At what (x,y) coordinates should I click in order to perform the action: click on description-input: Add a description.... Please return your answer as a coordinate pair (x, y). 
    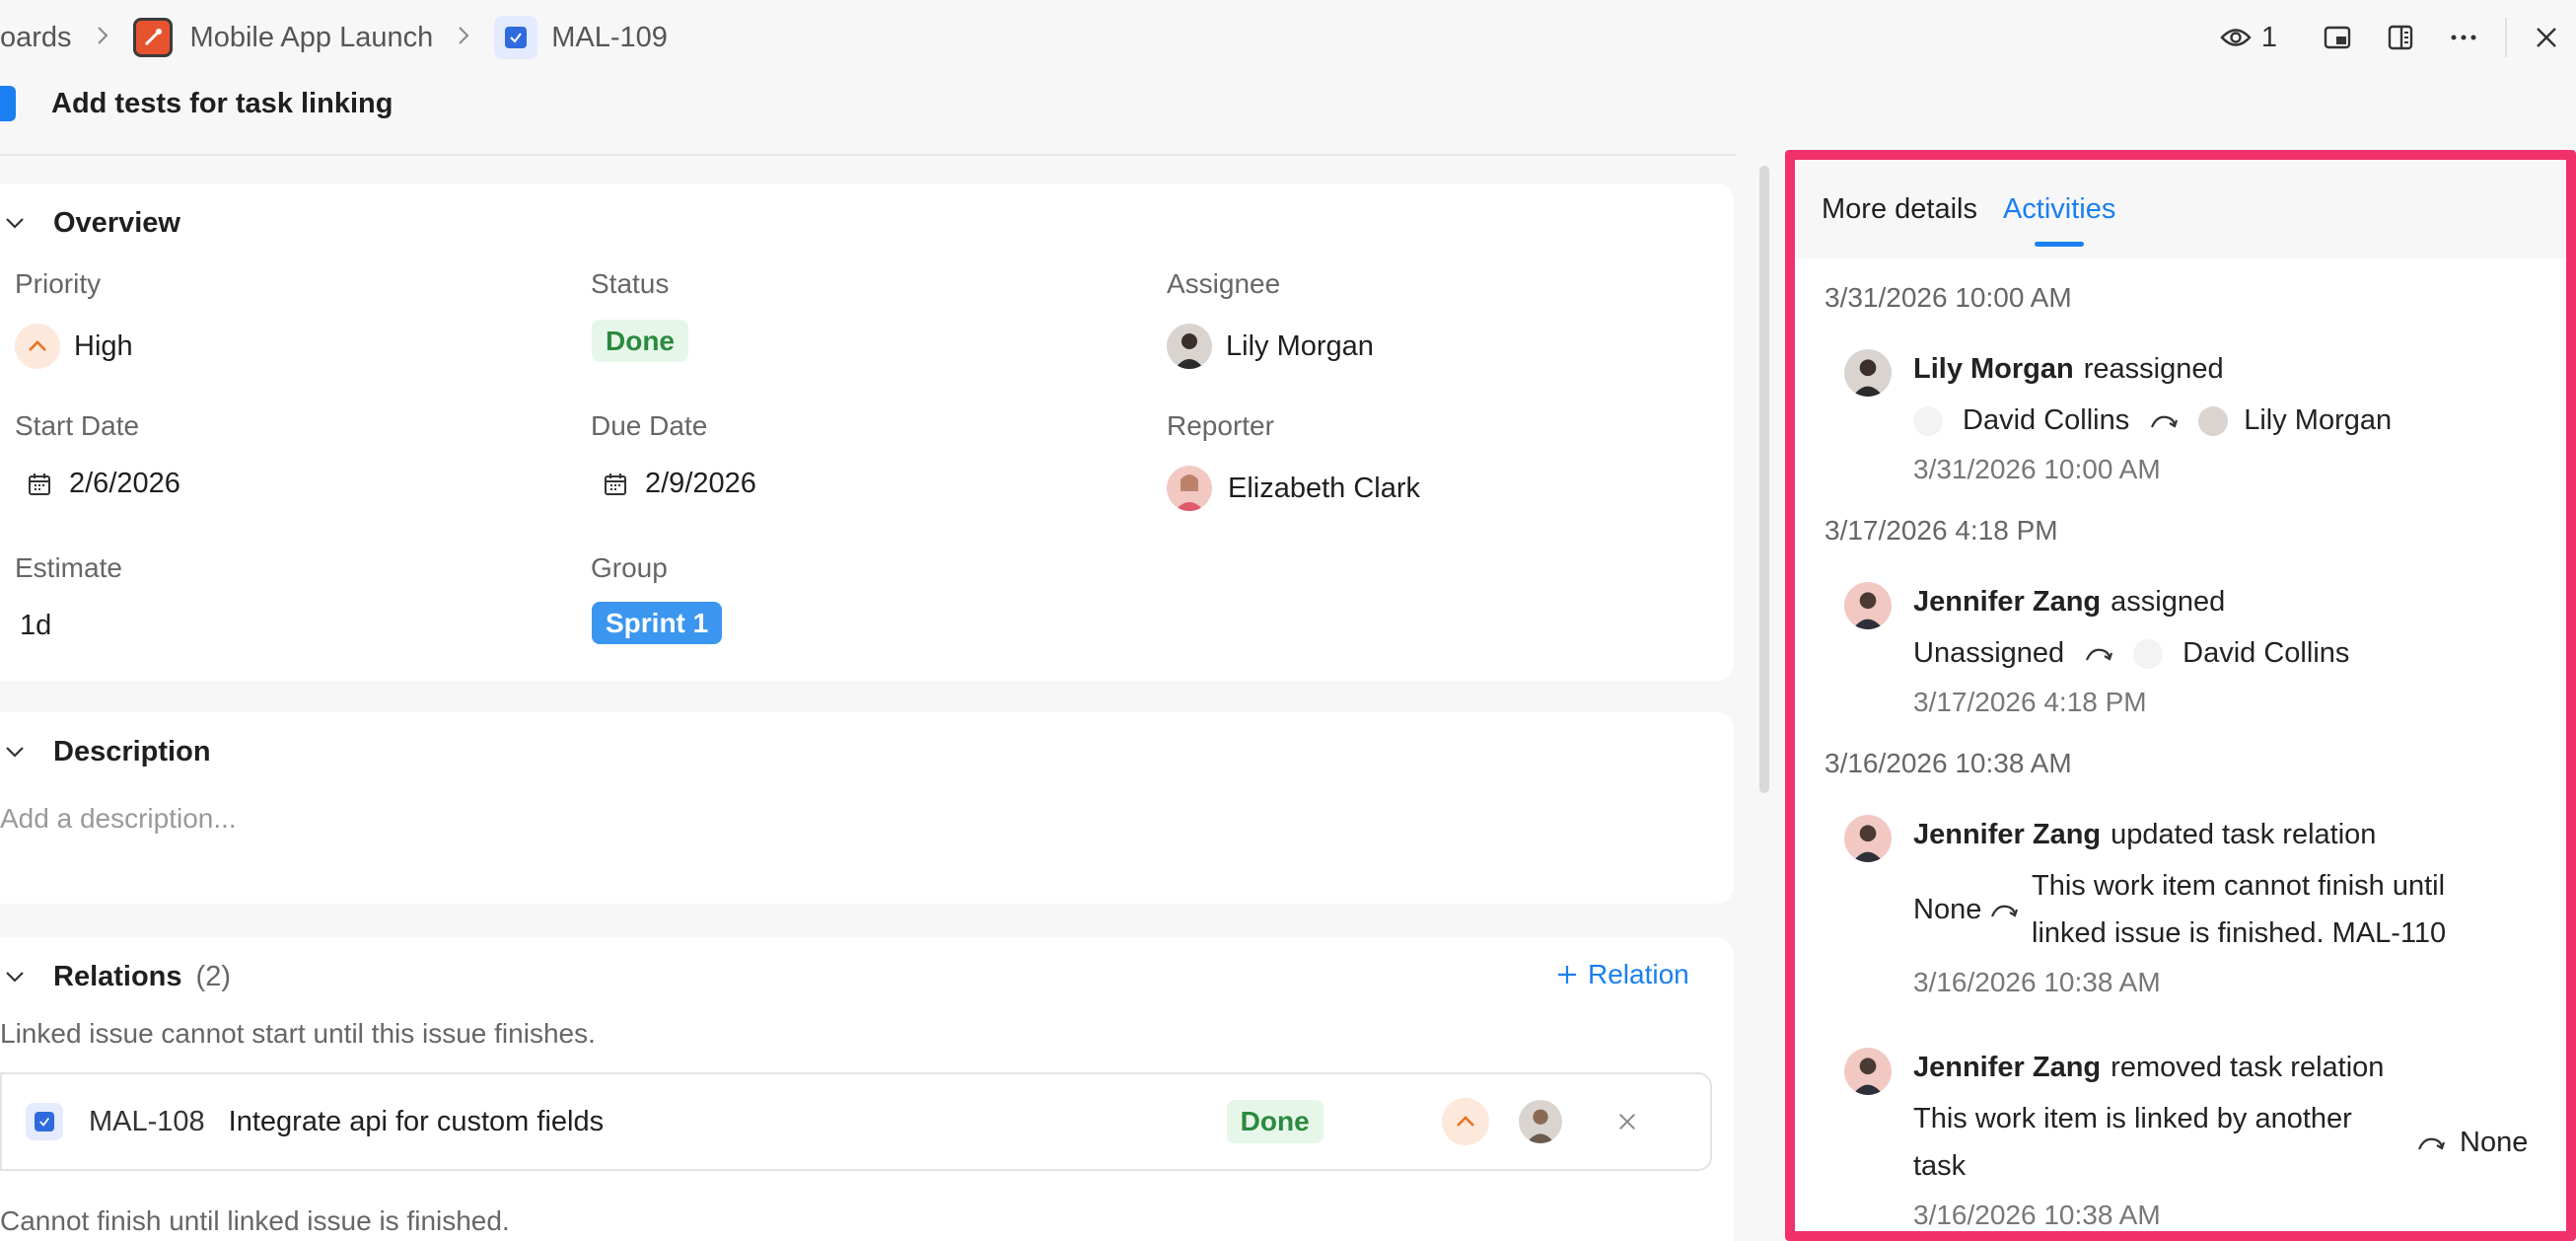
    Looking at the image, I should click on (118, 819).